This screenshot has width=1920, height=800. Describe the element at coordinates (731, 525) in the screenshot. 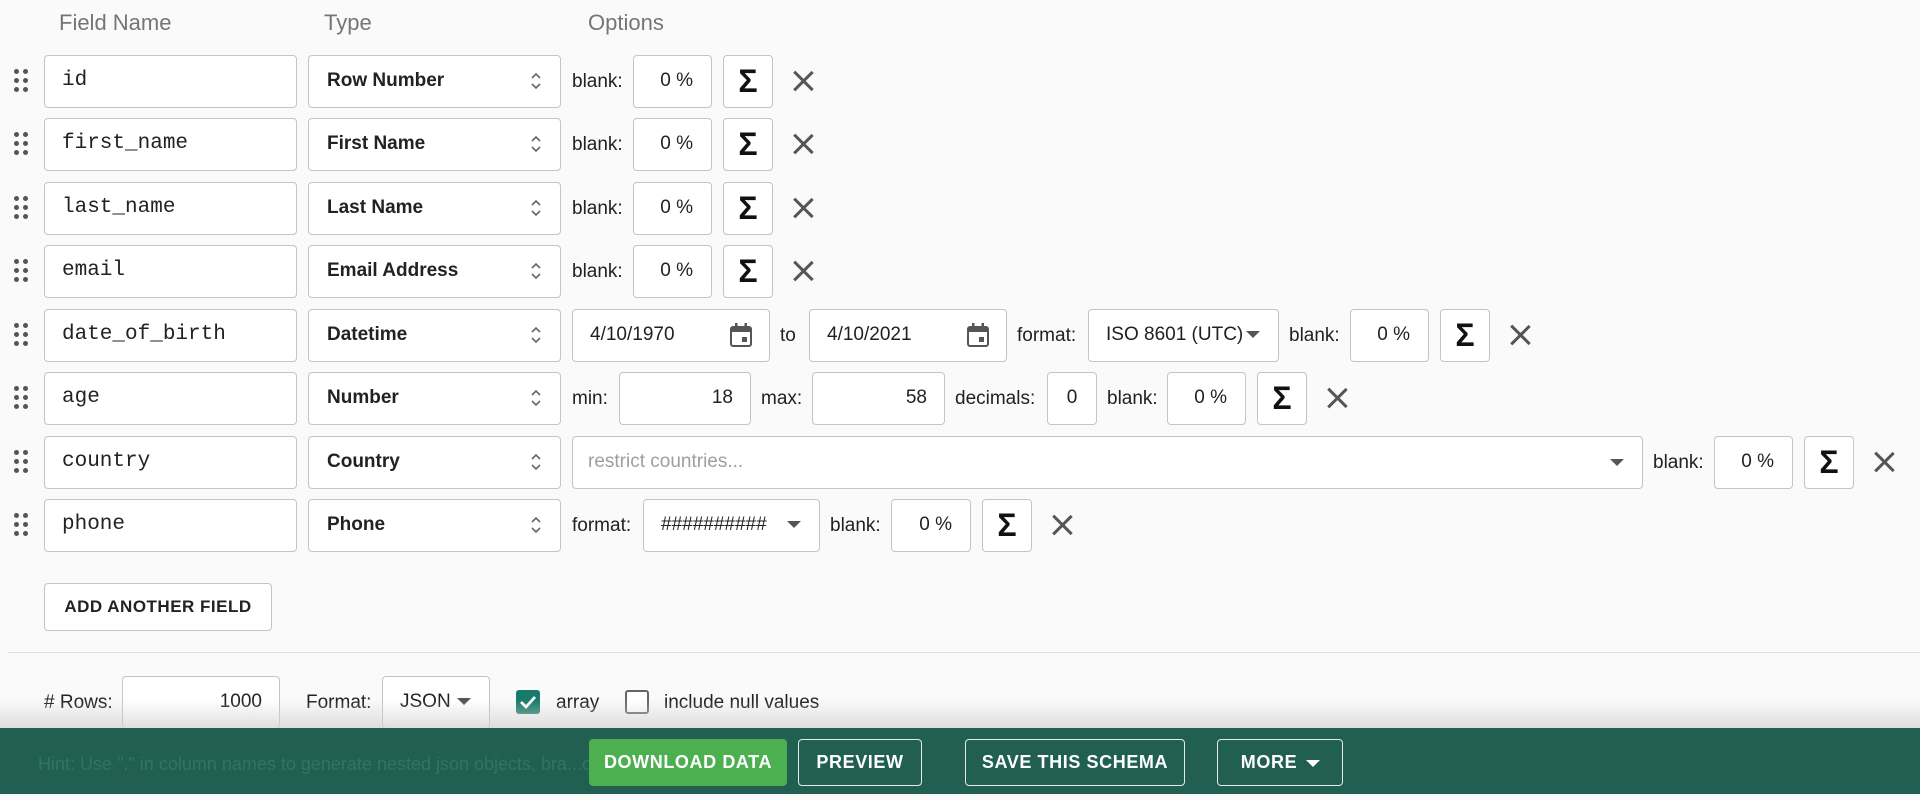

I see `phone-format-select: ##########` at that location.